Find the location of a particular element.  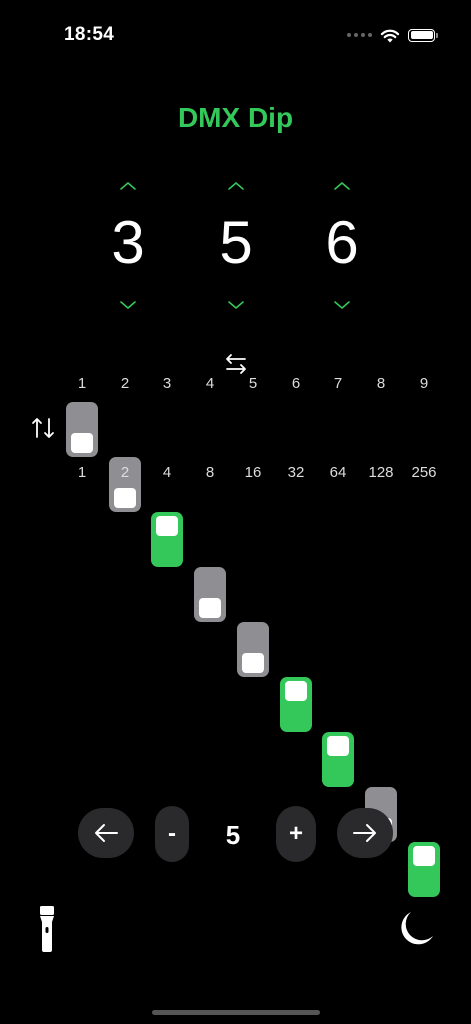

dip-value-1: 1 is located at coordinates (82, 472).